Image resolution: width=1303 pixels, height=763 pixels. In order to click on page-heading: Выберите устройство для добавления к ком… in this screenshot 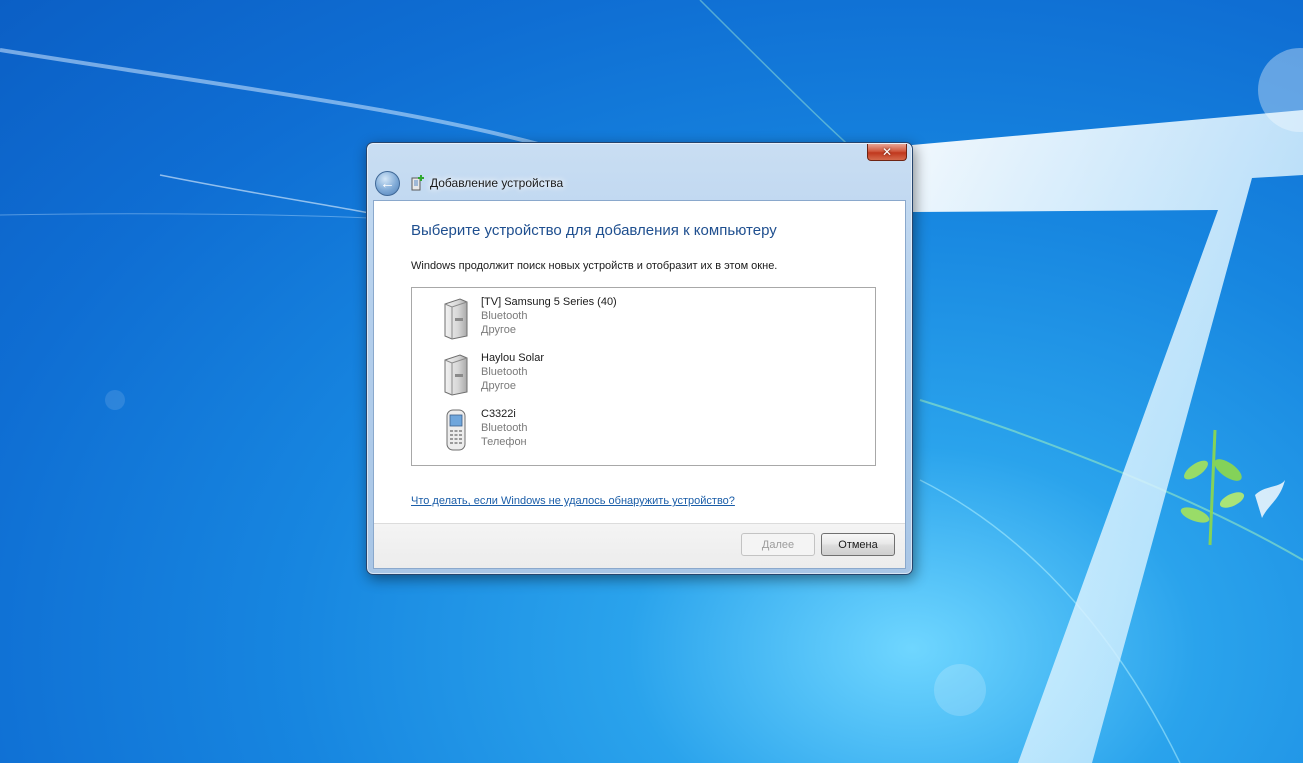, I will do `click(594, 230)`.